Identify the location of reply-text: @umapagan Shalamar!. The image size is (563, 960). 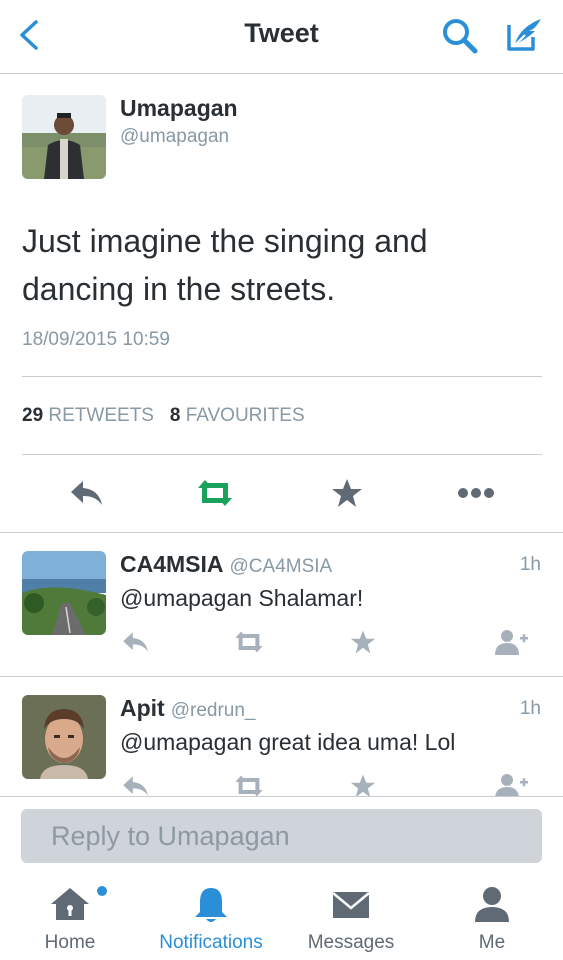
(242, 598).